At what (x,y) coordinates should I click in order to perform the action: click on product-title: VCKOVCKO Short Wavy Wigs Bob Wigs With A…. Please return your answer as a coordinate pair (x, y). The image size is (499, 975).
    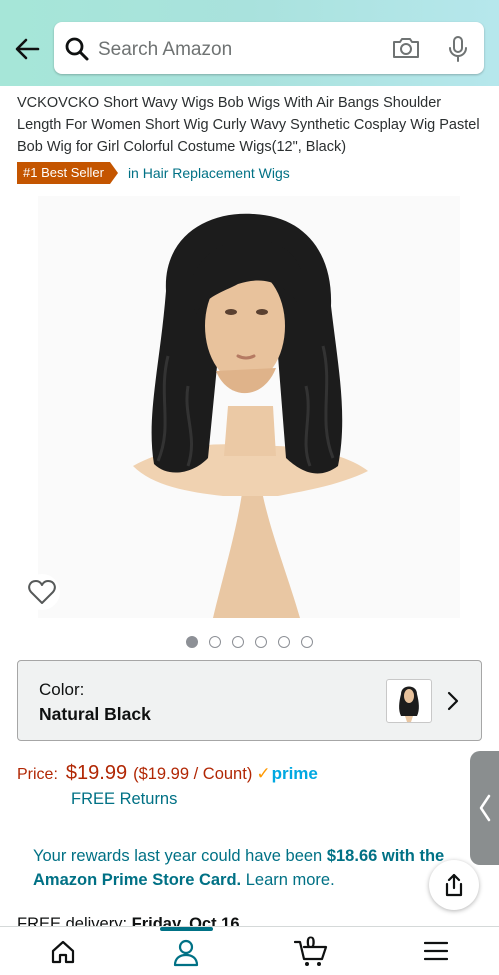
    Looking at the image, I should click on (248, 125).